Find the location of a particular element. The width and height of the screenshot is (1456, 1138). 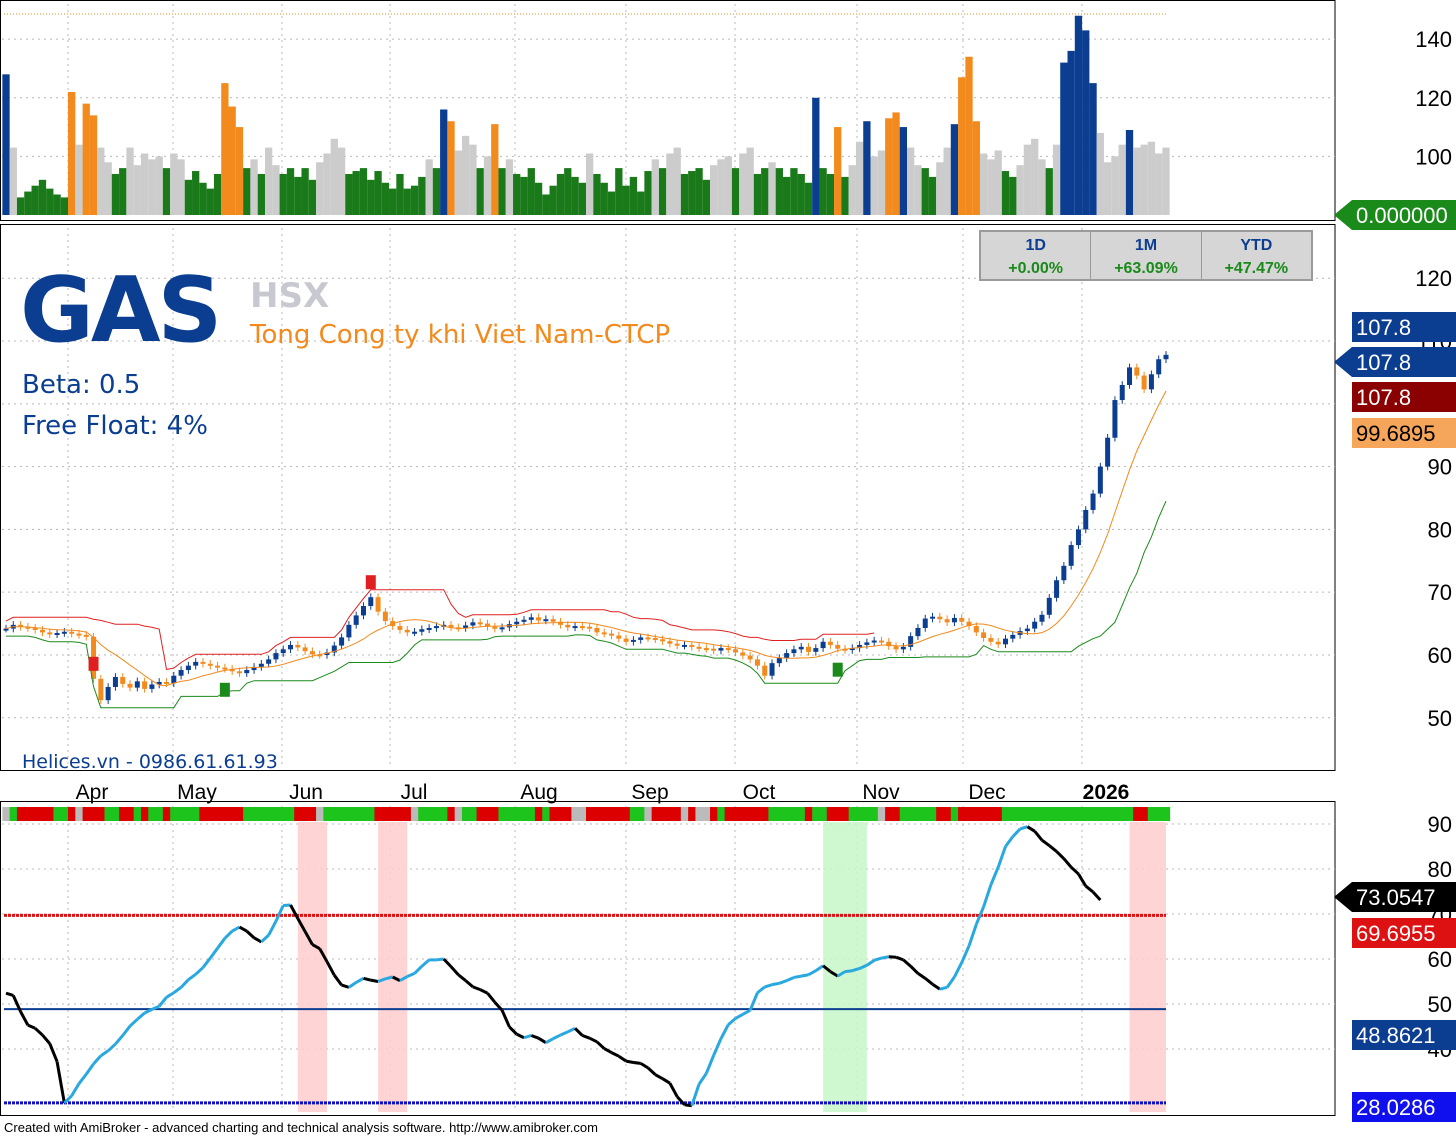

performance-label: YTD is located at coordinates (1256, 245).